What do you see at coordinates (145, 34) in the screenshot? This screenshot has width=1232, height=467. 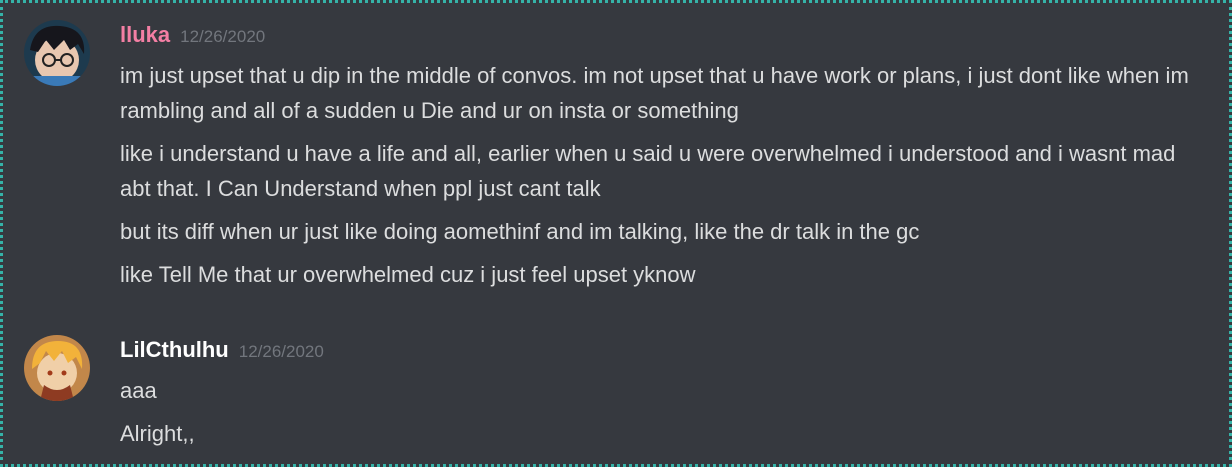 I see `username: lluka` at bounding box center [145, 34].